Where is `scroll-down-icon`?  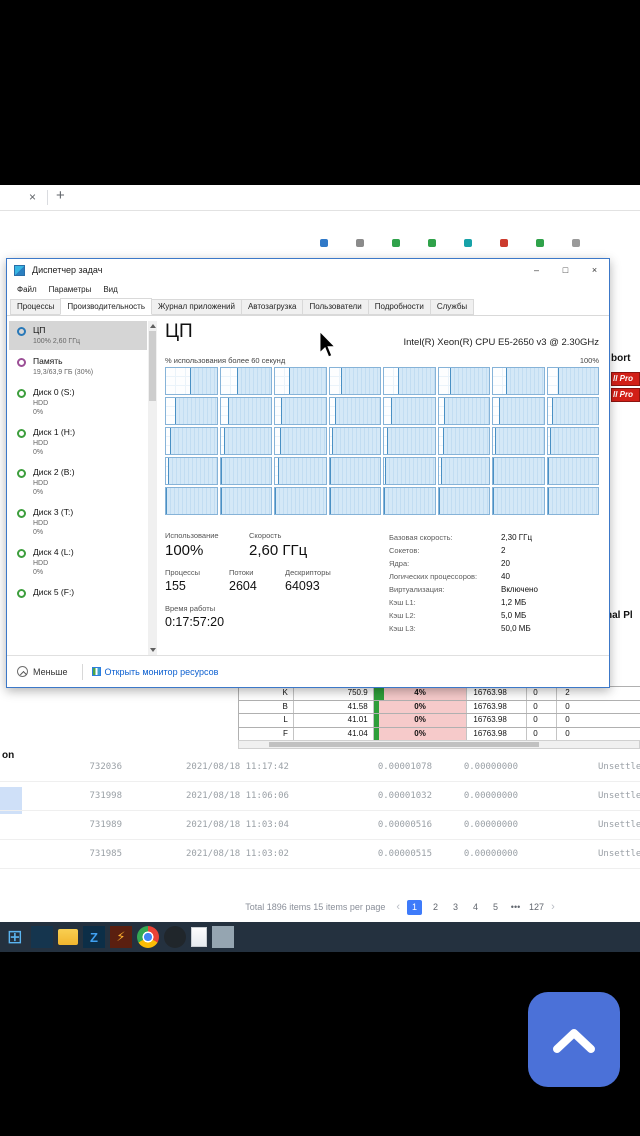
scroll-down-icon is located at coordinates (153, 650).